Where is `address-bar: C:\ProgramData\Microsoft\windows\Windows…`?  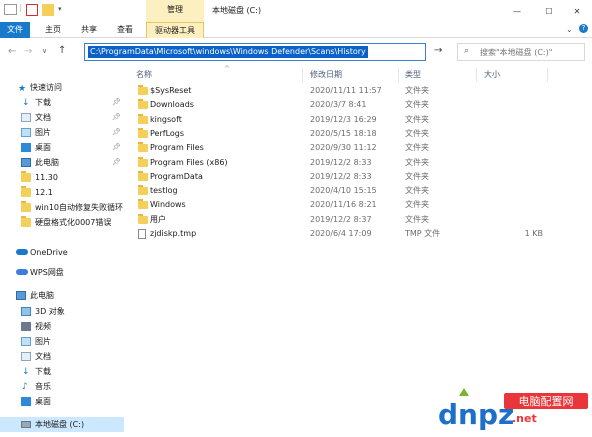 address-bar: C:\ProgramData\Microsoft\windows\Windows… is located at coordinates (255, 52).